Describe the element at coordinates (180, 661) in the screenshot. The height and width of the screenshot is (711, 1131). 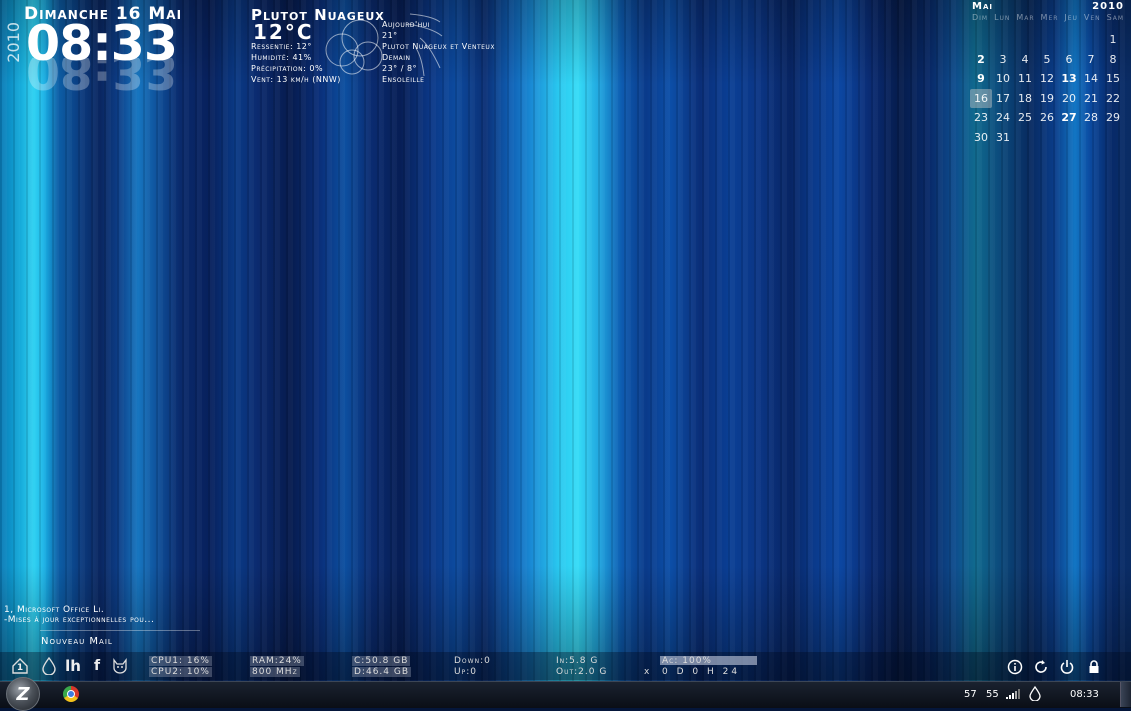
I see `cpu1-usage: CPU1: 16%` at that location.